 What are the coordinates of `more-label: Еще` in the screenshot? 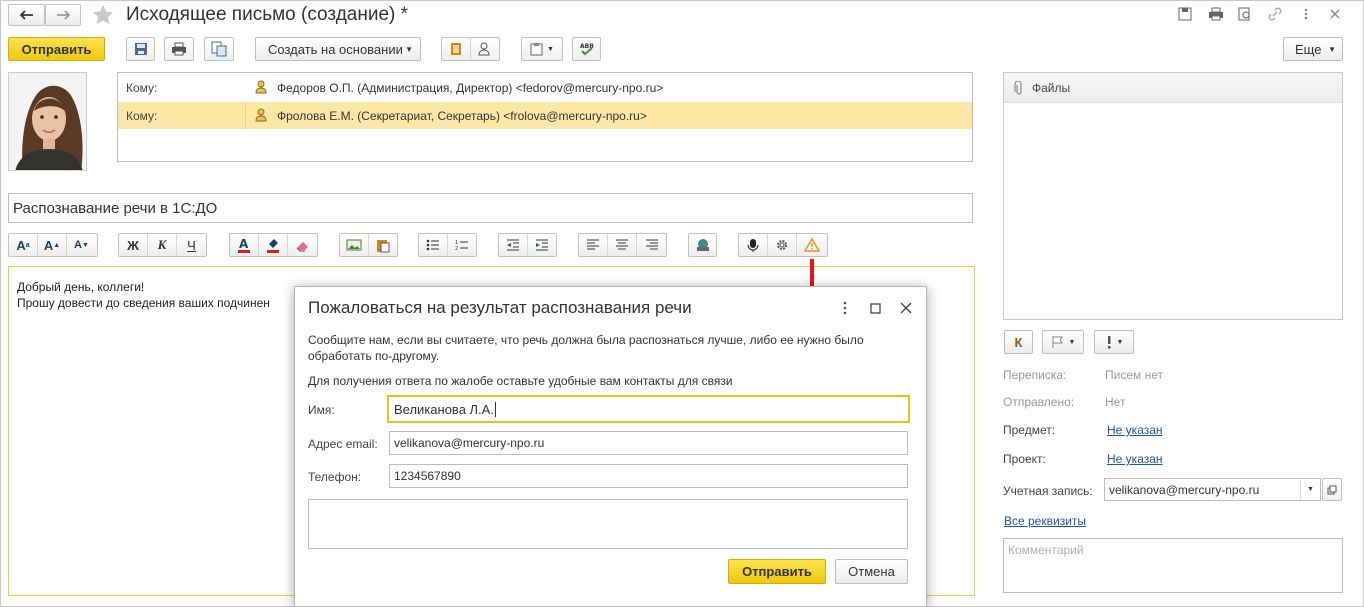 It's located at (1308, 49).